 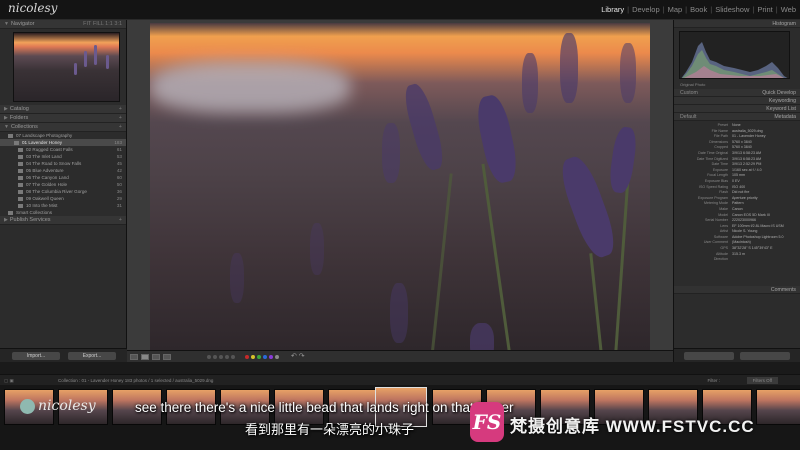 I want to click on module-develop: Develop, so click(x=646, y=9).